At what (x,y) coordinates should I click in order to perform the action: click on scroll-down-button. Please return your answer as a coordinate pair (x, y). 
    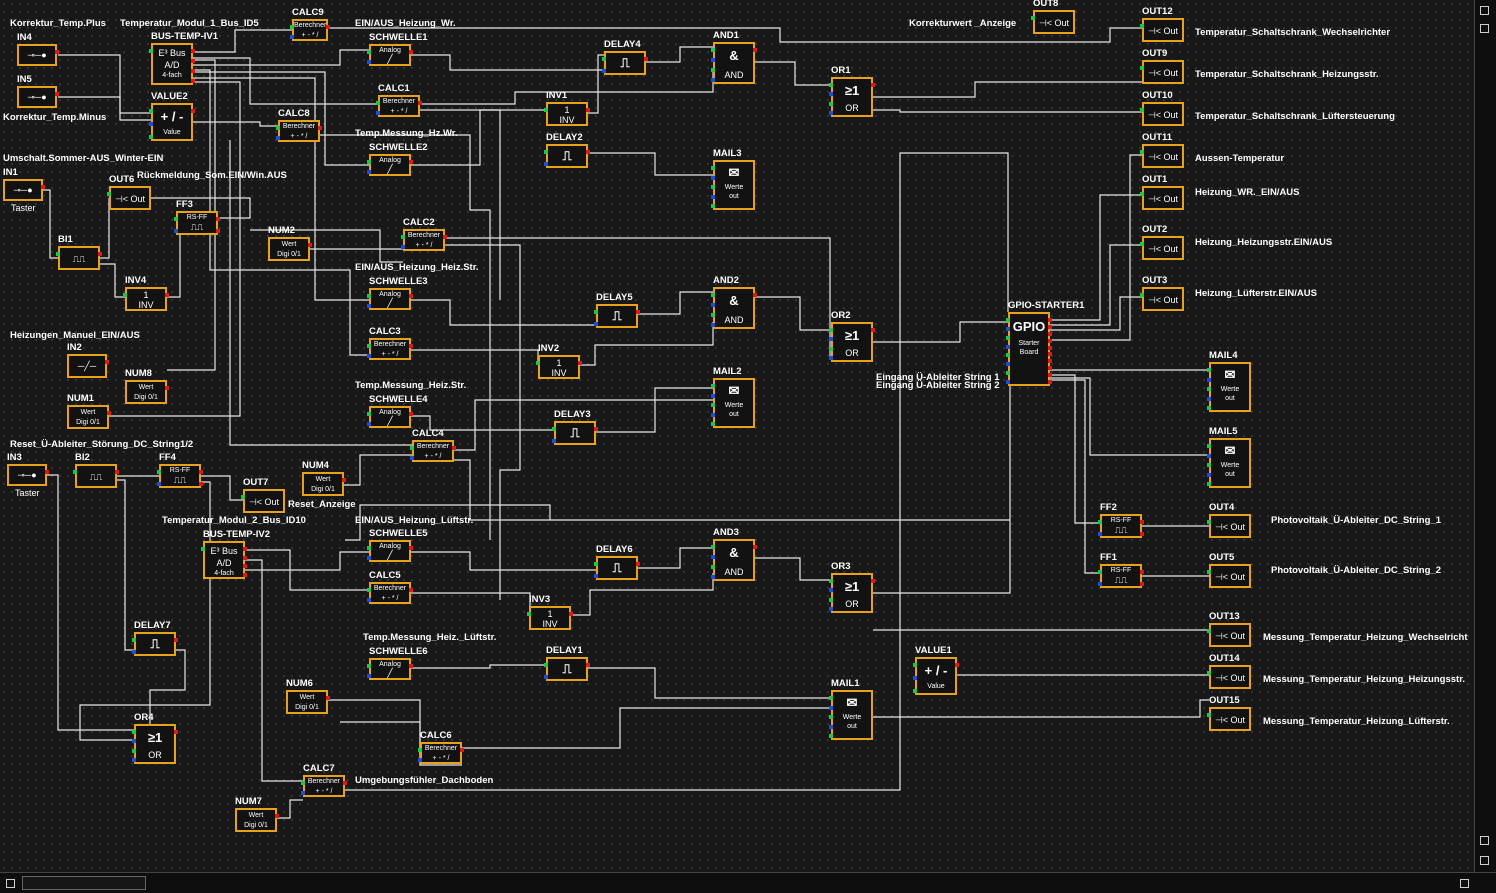
    Looking at the image, I should click on (1484, 860).